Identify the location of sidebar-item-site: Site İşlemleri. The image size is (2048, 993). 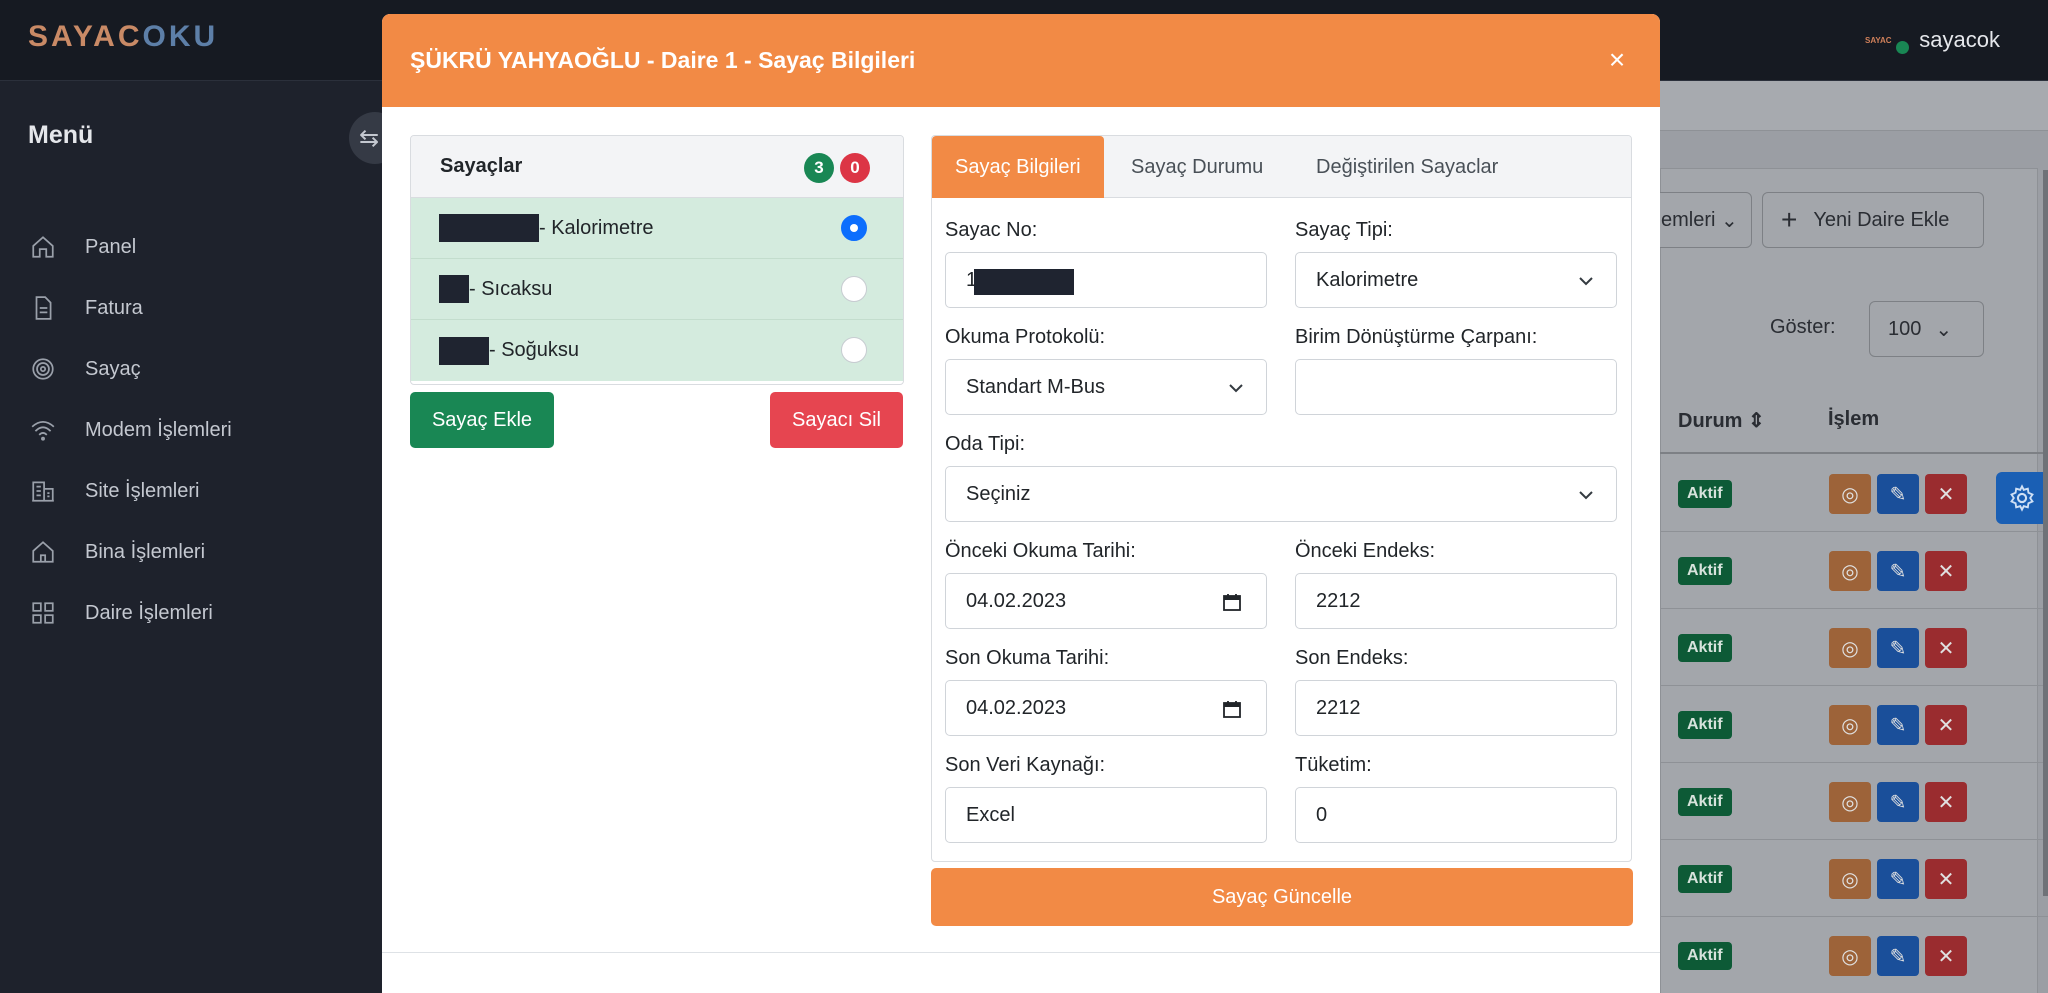
(113, 491).